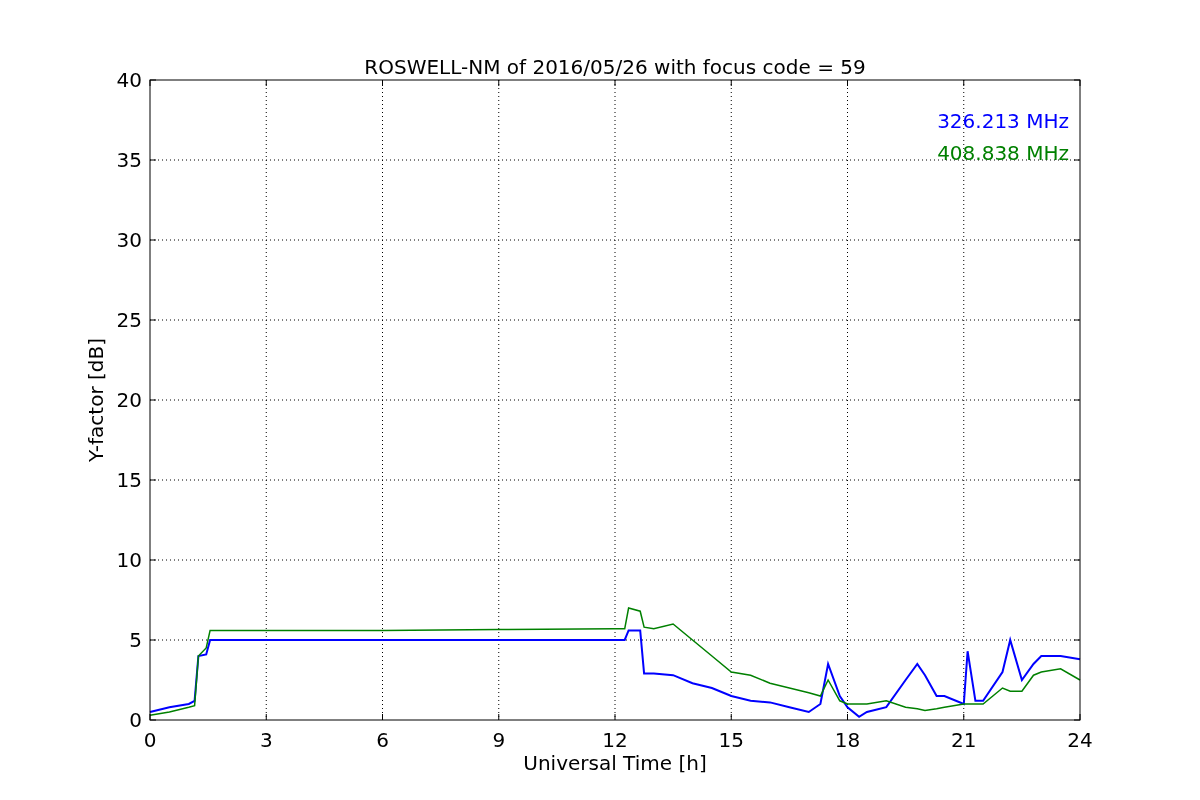  What do you see at coordinates (129, 160) in the screenshot?
I see `tick-label: 35` at bounding box center [129, 160].